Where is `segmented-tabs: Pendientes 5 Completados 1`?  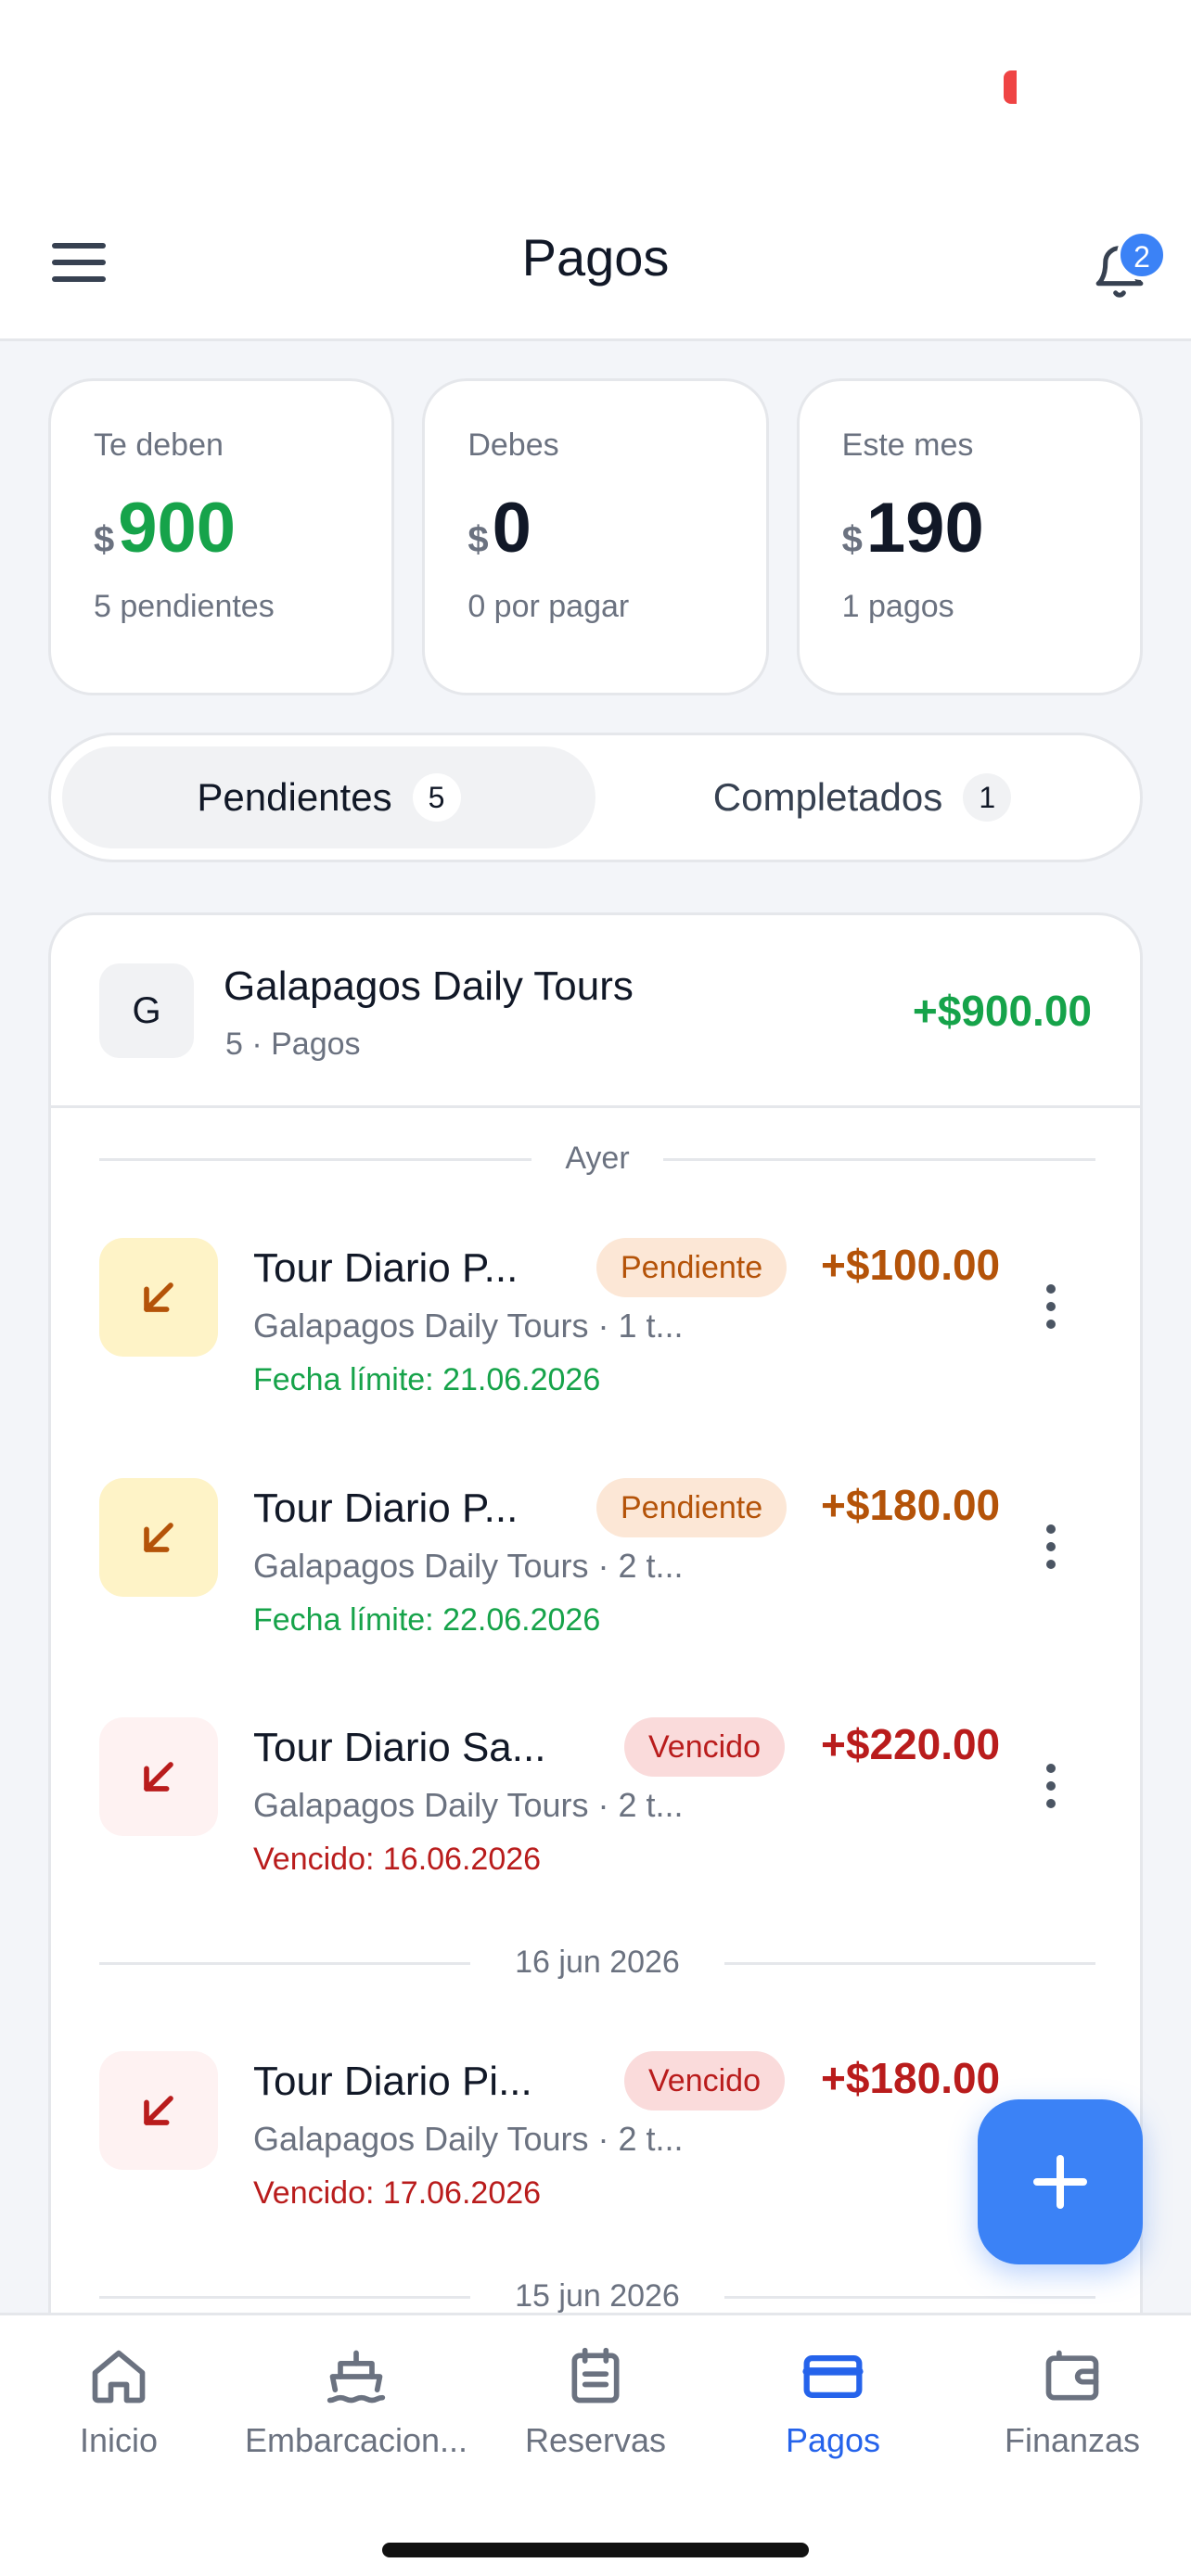
segmented-tabs: Pendientes 5 Completados 1 is located at coordinates (595, 797).